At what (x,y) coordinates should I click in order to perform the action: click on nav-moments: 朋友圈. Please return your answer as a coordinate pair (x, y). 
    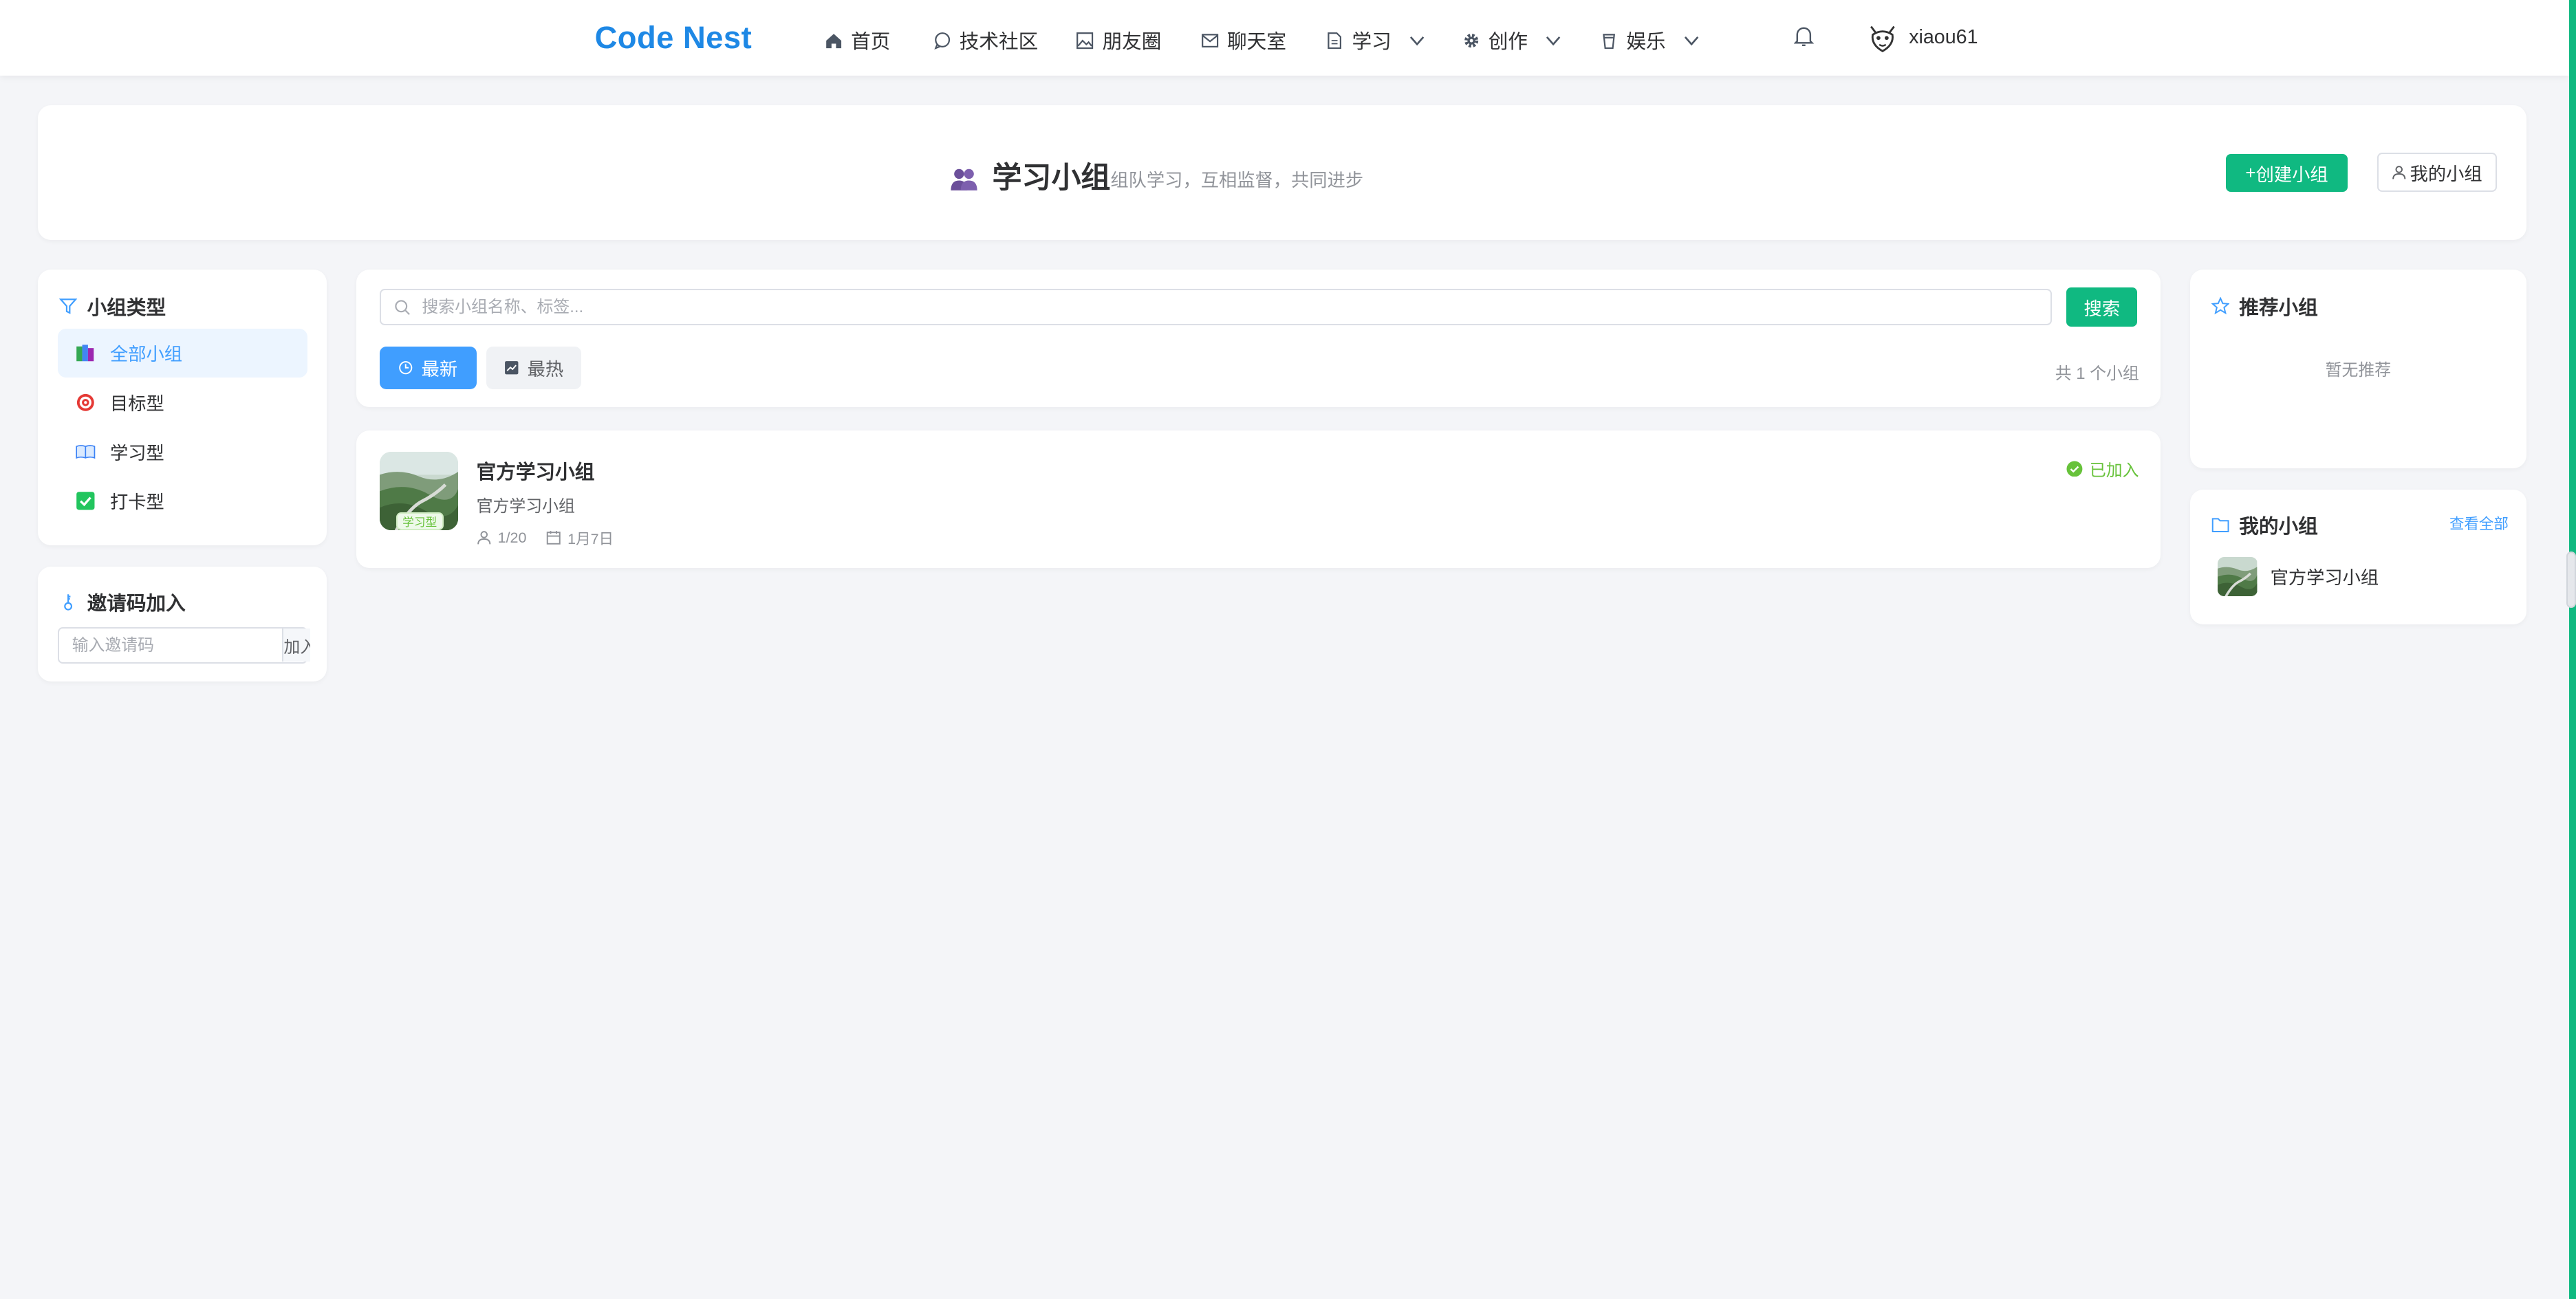
    Looking at the image, I should click on (1118, 40).